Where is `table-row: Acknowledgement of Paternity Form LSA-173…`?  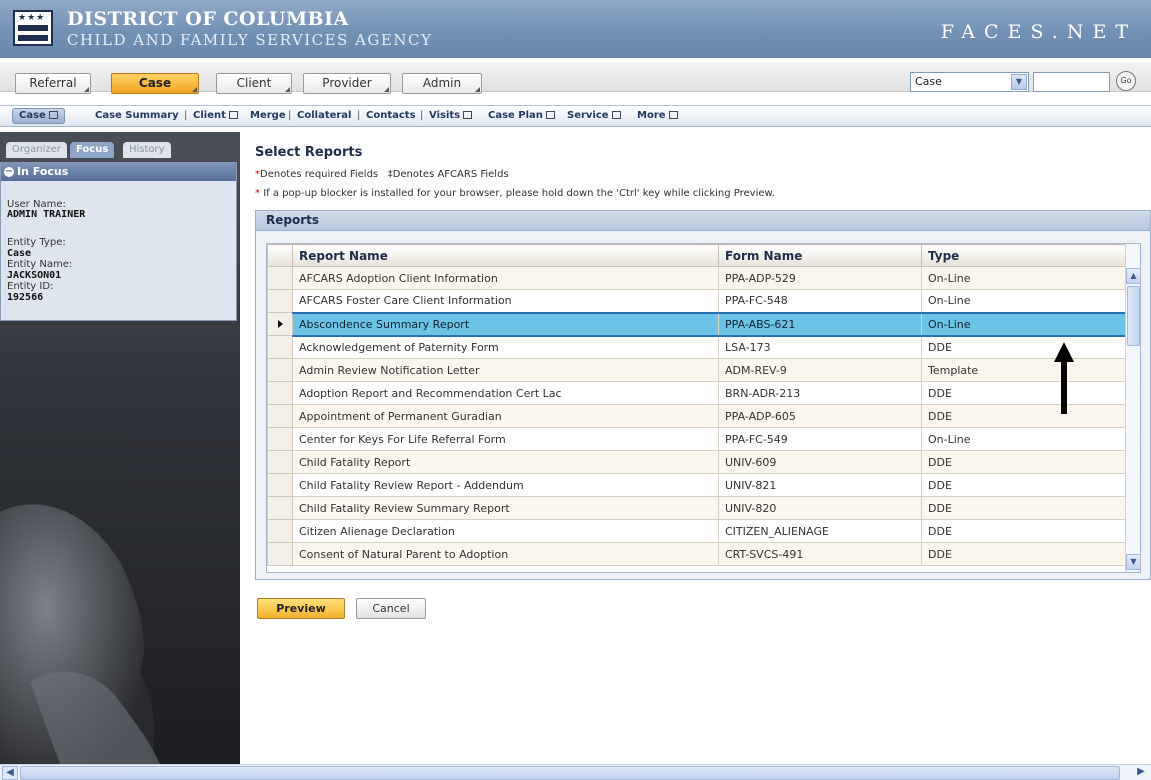 table-row: Acknowledgement of Paternity Form LSA-173… is located at coordinates (697, 347).